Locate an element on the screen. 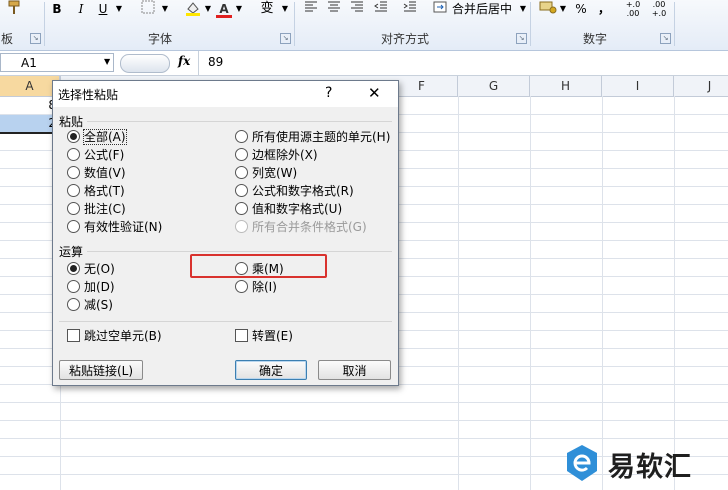 The height and width of the screenshot is (490, 728). help-button: ? is located at coordinates (328, 93).